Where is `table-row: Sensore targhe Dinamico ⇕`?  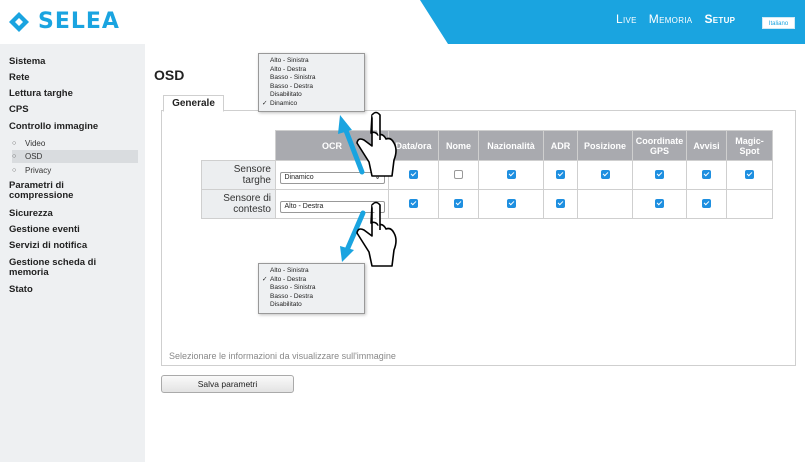 table-row: Sensore targhe Dinamico ⇕ is located at coordinates (487, 175).